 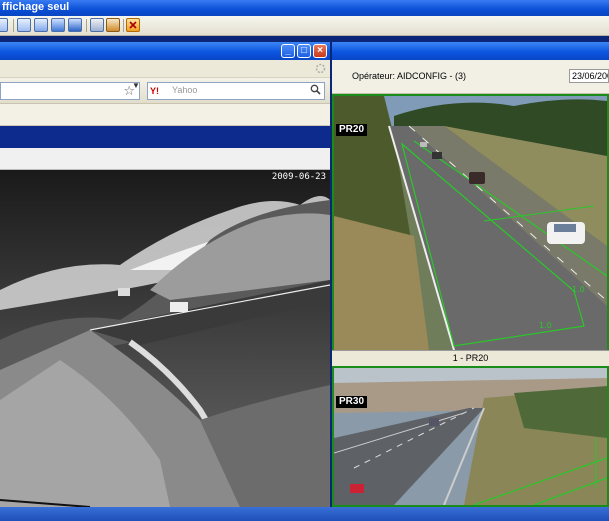 What do you see at coordinates (304, 51) in the screenshot?
I see `maximize-button: □` at bounding box center [304, 51].